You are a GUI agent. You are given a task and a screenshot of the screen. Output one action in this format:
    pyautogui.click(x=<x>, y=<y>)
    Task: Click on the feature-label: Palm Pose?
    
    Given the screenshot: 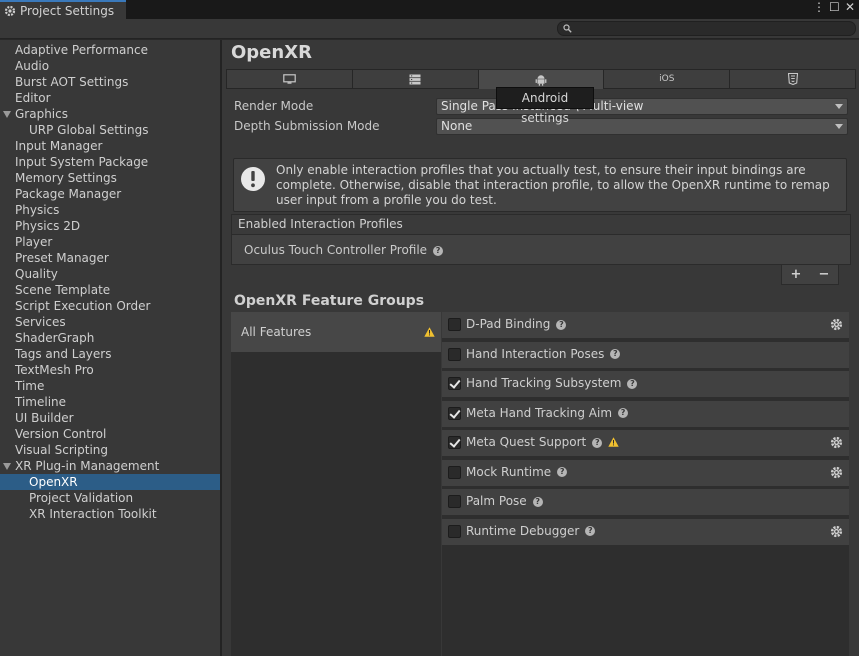 What is the action you would take?
    pyautogui.click(x=504, y=501)
    